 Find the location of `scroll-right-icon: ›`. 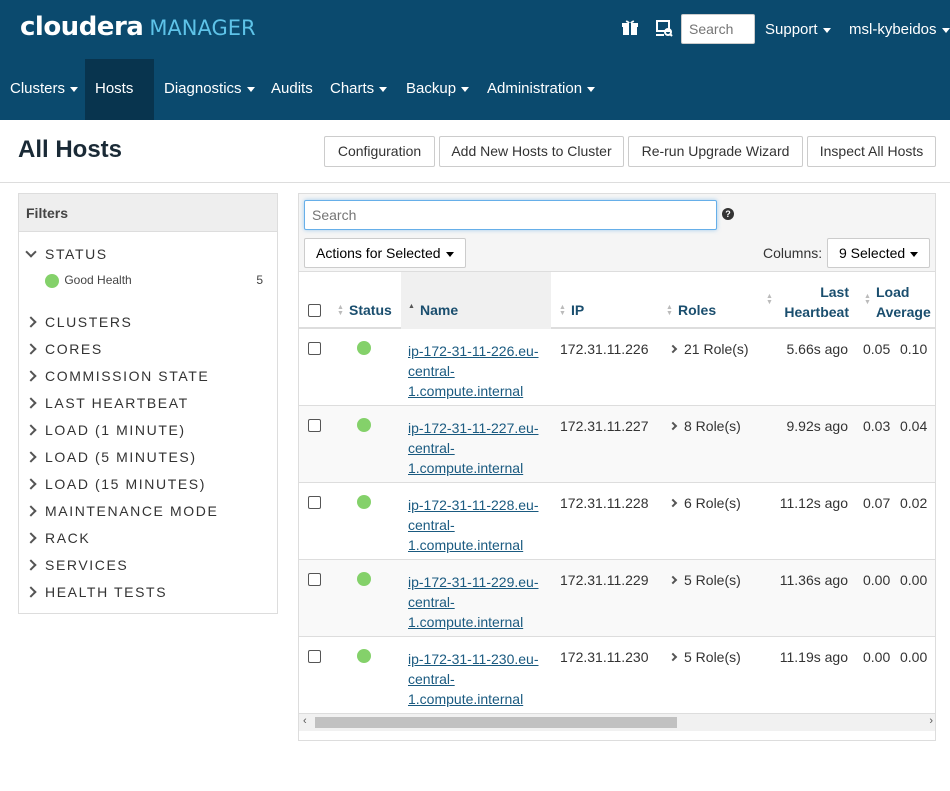

scroll-right-icon: › is located at coordinates (931, 721).